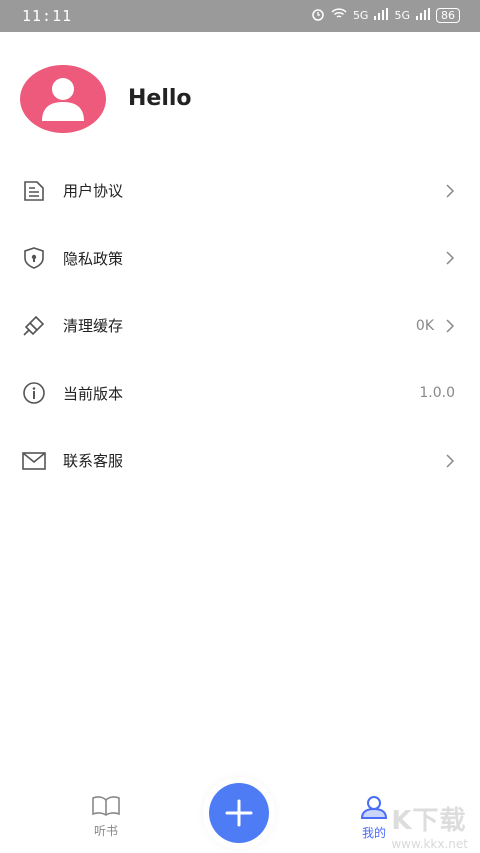  I want to click on profile-icon, so click(374, 808).